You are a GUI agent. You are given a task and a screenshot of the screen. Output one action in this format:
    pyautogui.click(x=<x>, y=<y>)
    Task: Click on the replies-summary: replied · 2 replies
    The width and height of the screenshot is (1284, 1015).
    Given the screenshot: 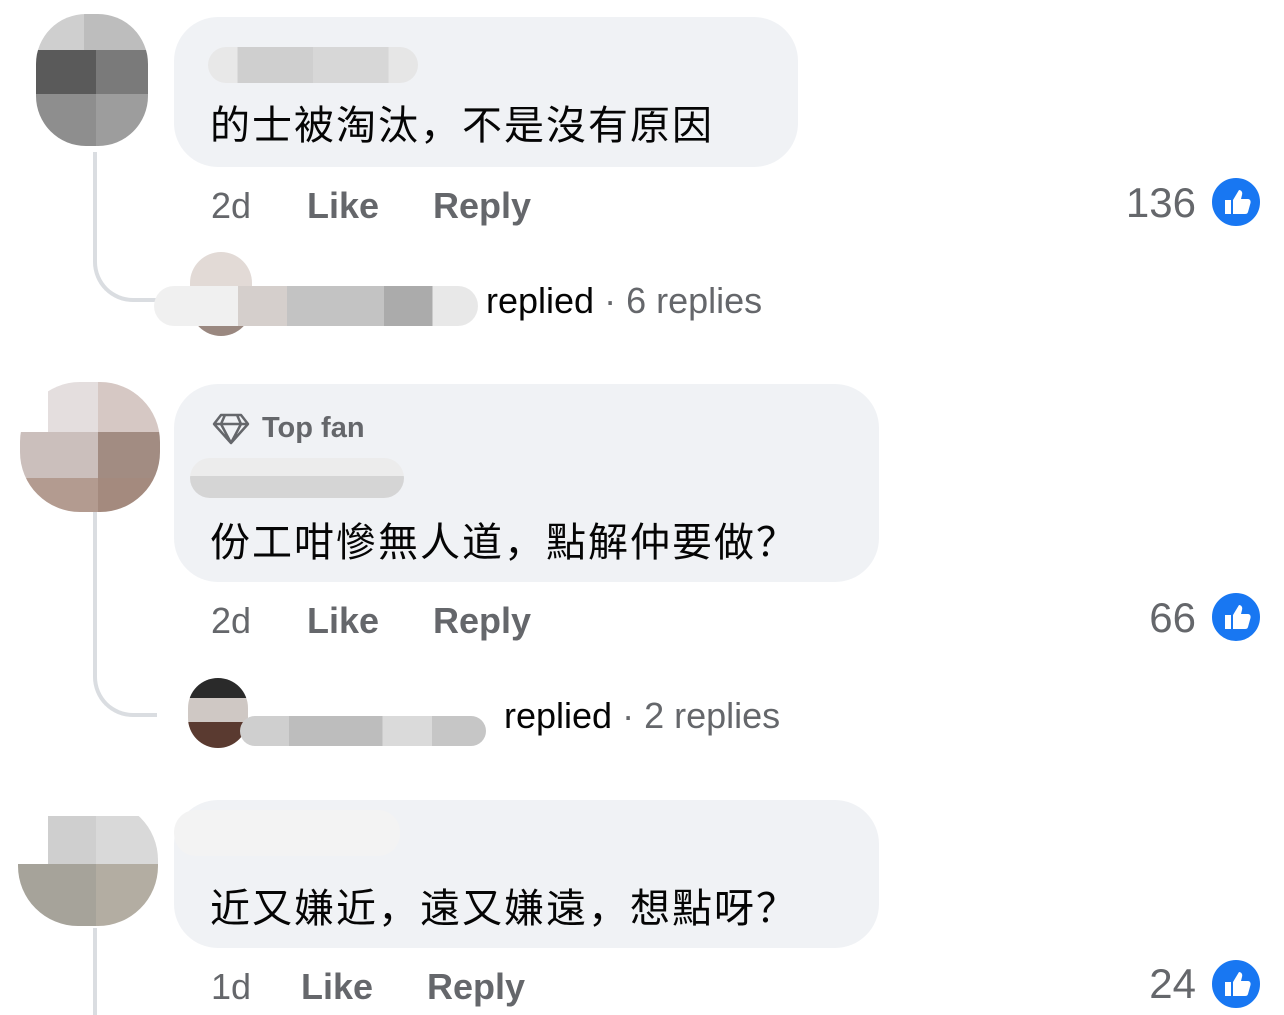 What is the action you would take?
    pyautogui.click(x=642, y=716)
    